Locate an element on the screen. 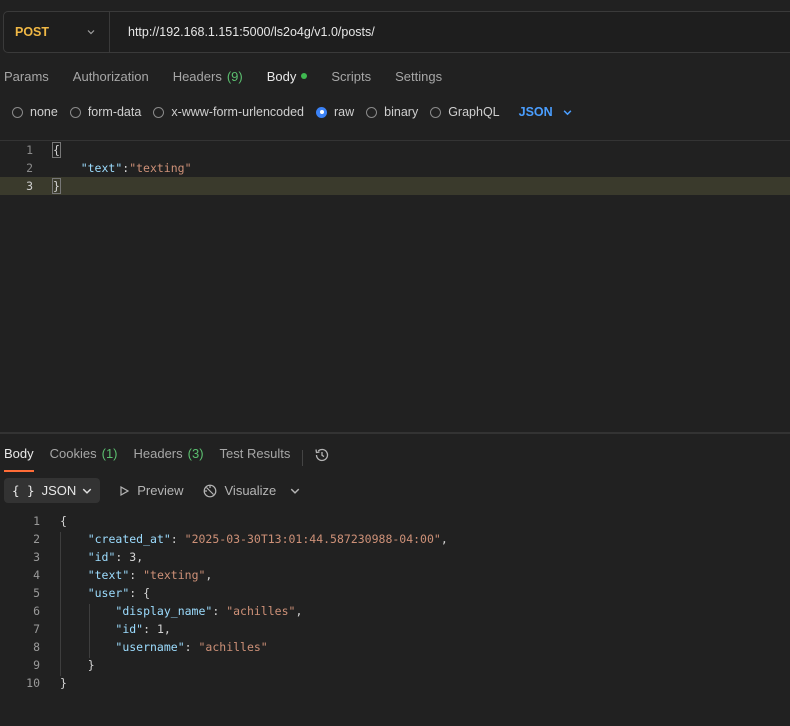 Image resolution: width=790 pixels, height=726 pixels. tab-body: Body is located at coordinates (287, 76).